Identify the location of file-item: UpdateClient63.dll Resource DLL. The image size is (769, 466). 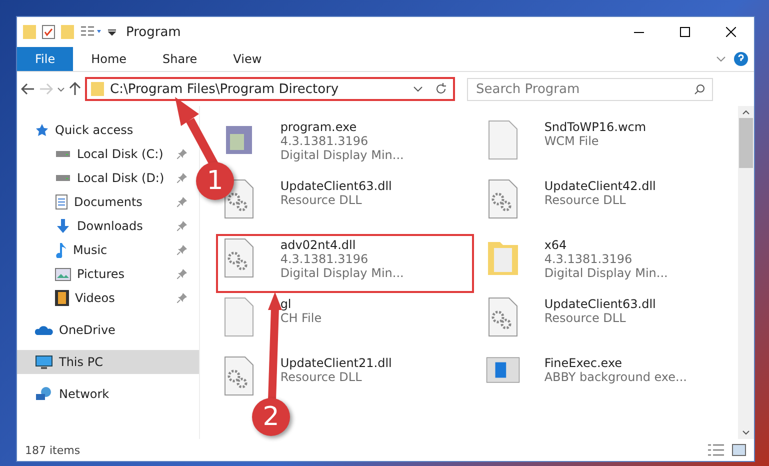
(609, 322).